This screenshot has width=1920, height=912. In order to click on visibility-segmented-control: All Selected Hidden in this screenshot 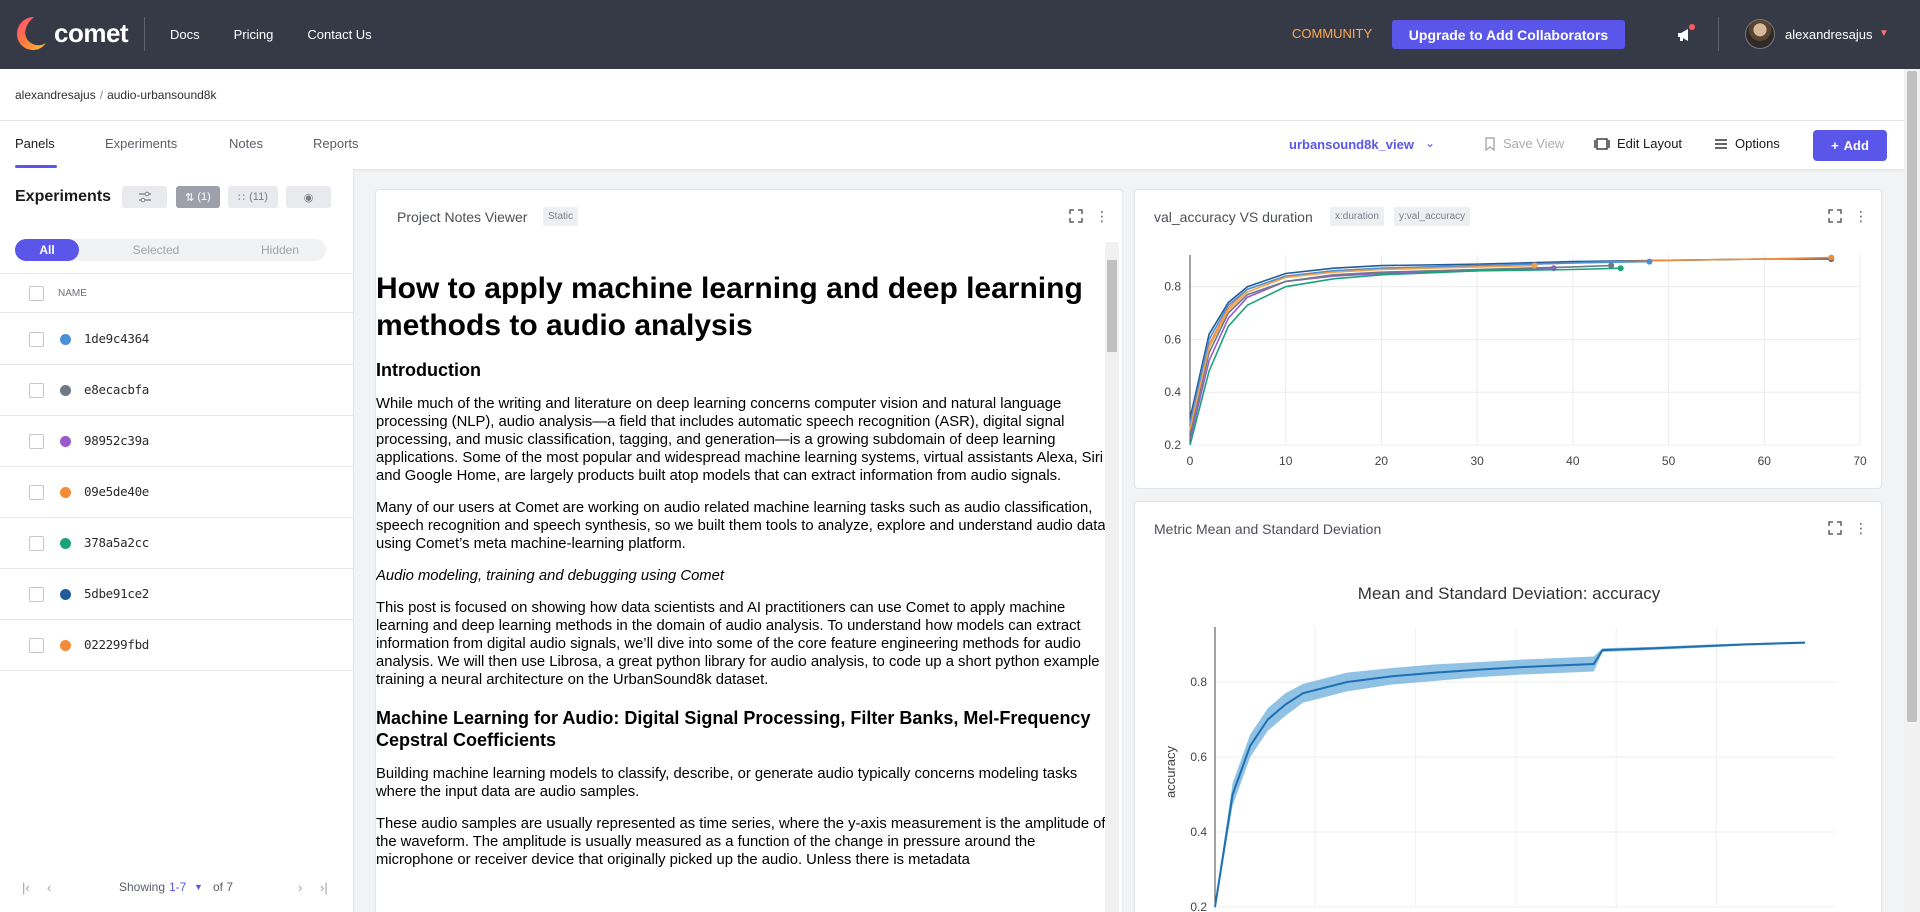, I will do `click(170, 250)`.